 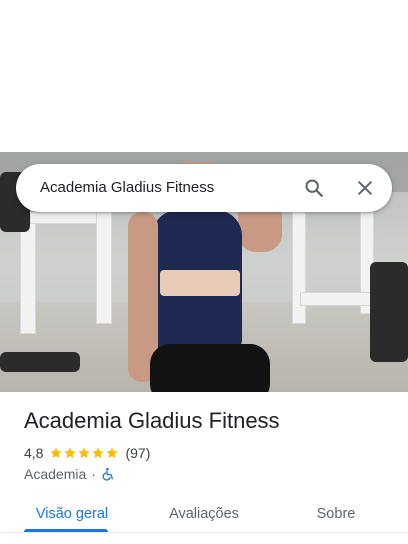 I want to click on tab-avaliacoes: Avaliações, so click(x=204, y=514).